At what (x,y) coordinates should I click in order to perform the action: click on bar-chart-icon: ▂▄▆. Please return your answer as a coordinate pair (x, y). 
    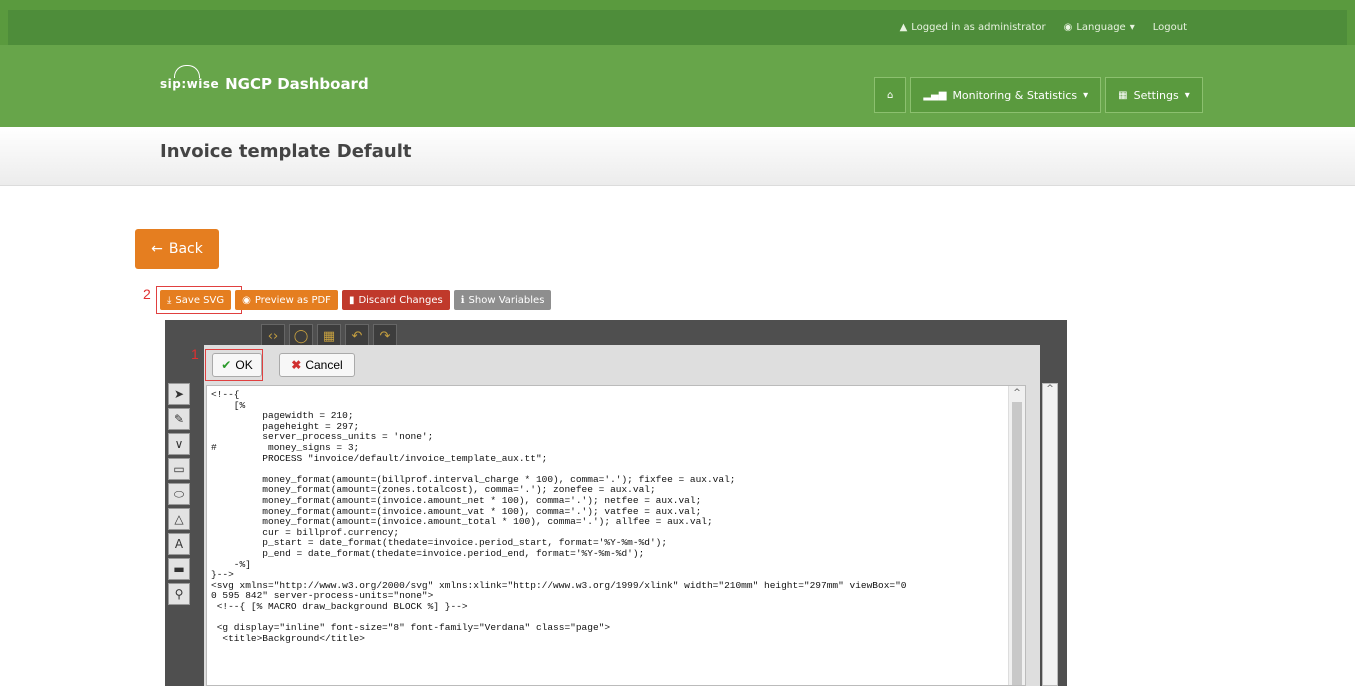
    Looking at the image, I should click on (935, 95).